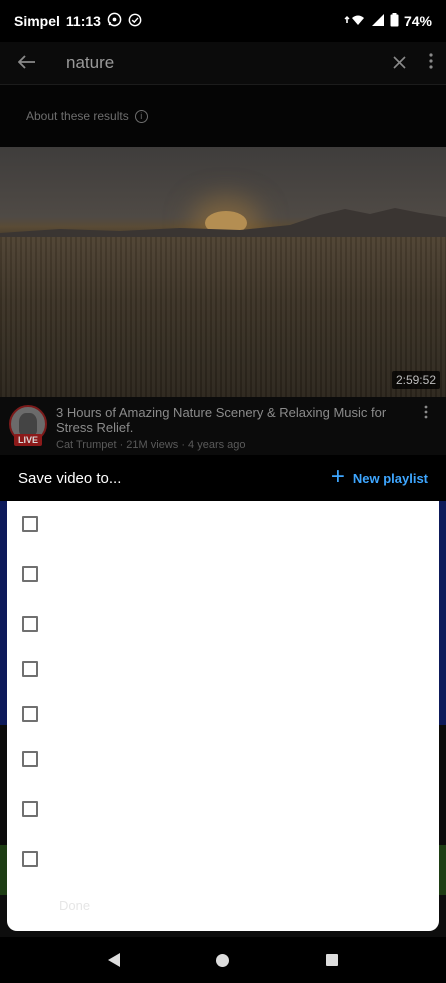 The height and width of the screenshot is (983, 446). Describe the element at coordinates (83, 21) in the screenshot. I see `clock: 11:13` at that location.